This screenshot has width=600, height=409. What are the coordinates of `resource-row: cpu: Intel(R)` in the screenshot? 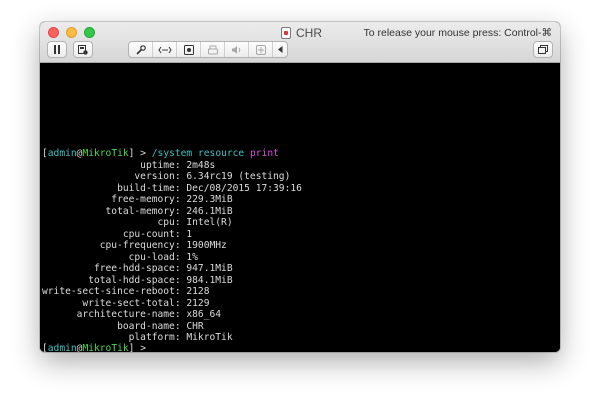 It's located at (137, 223).